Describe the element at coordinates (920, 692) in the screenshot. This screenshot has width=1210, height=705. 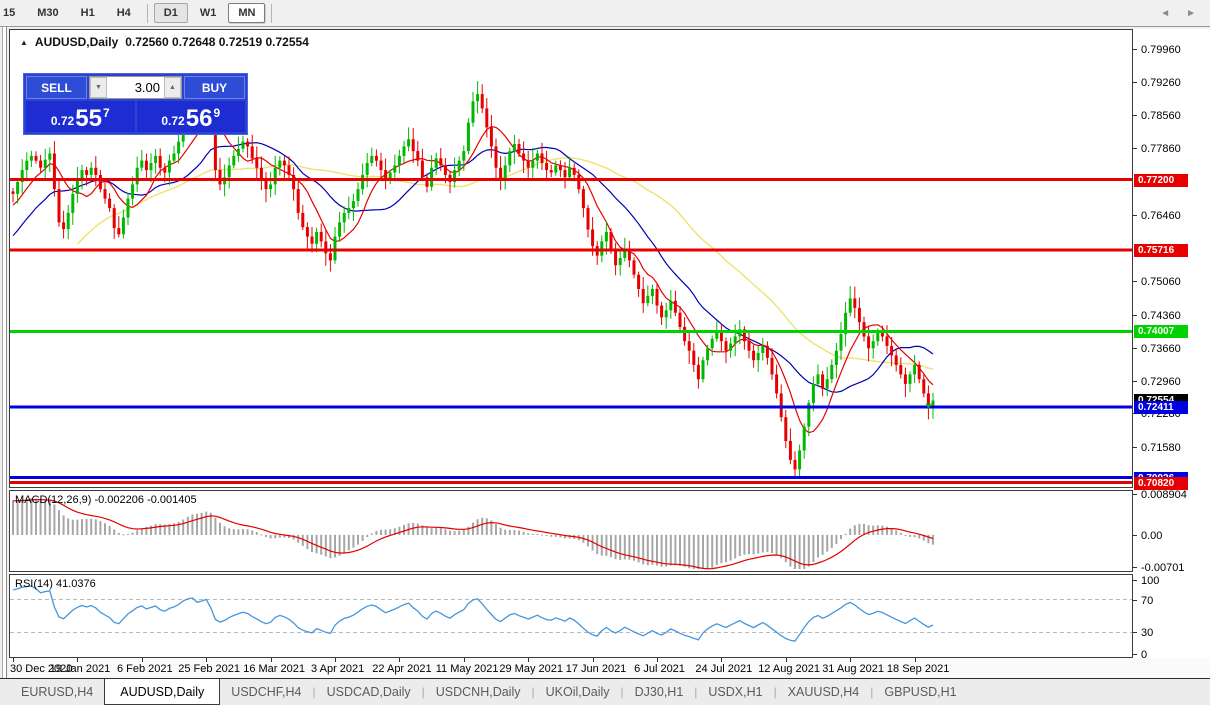
I see `chart-tab-gbpusd: GBPUSD,H1` at that location.